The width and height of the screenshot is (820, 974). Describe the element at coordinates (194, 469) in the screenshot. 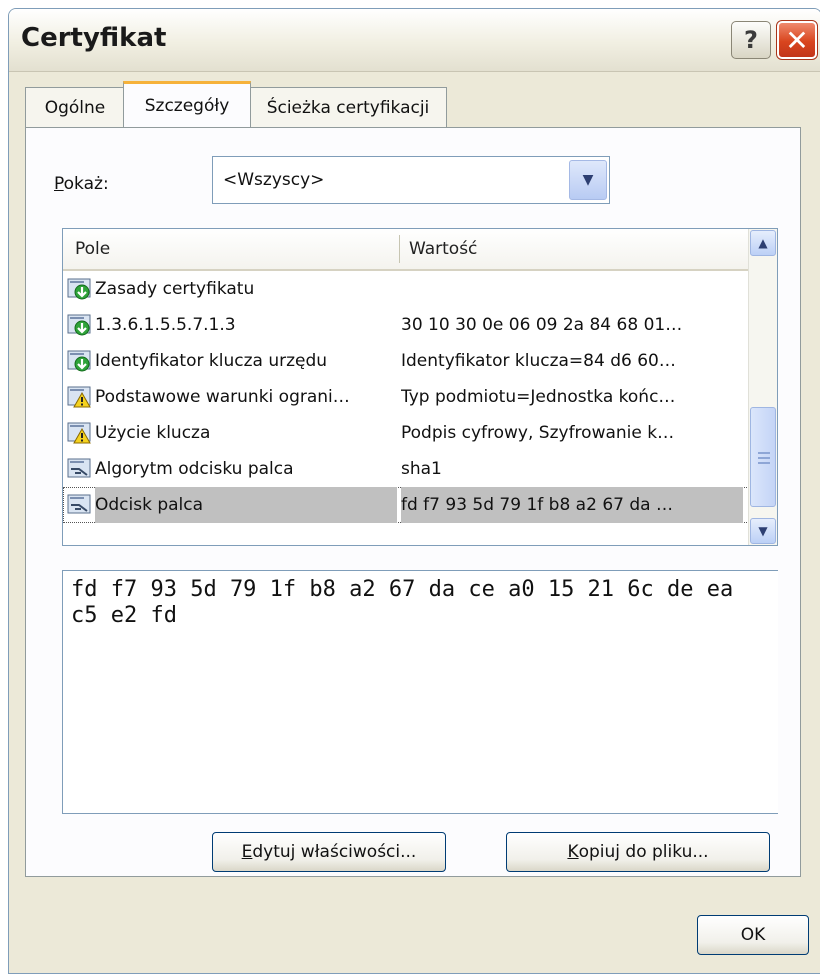

I see `field-name: Algorytm odcisku palca` at that location.